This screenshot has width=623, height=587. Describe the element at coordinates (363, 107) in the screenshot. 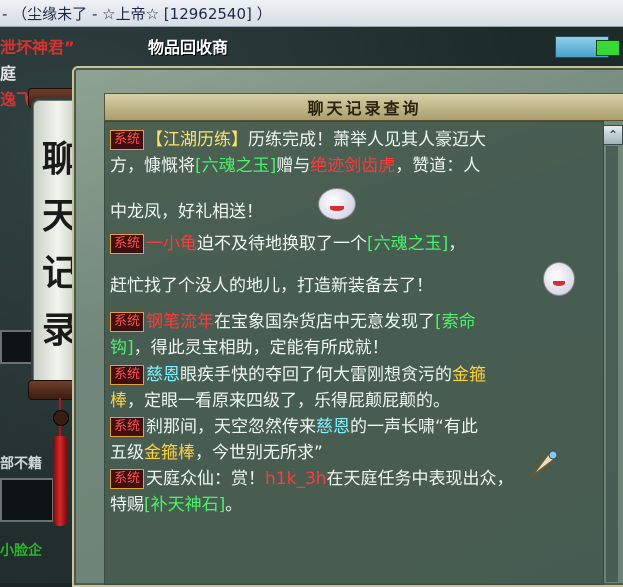

I see `panel-title: 聊天记录查询` at that location.